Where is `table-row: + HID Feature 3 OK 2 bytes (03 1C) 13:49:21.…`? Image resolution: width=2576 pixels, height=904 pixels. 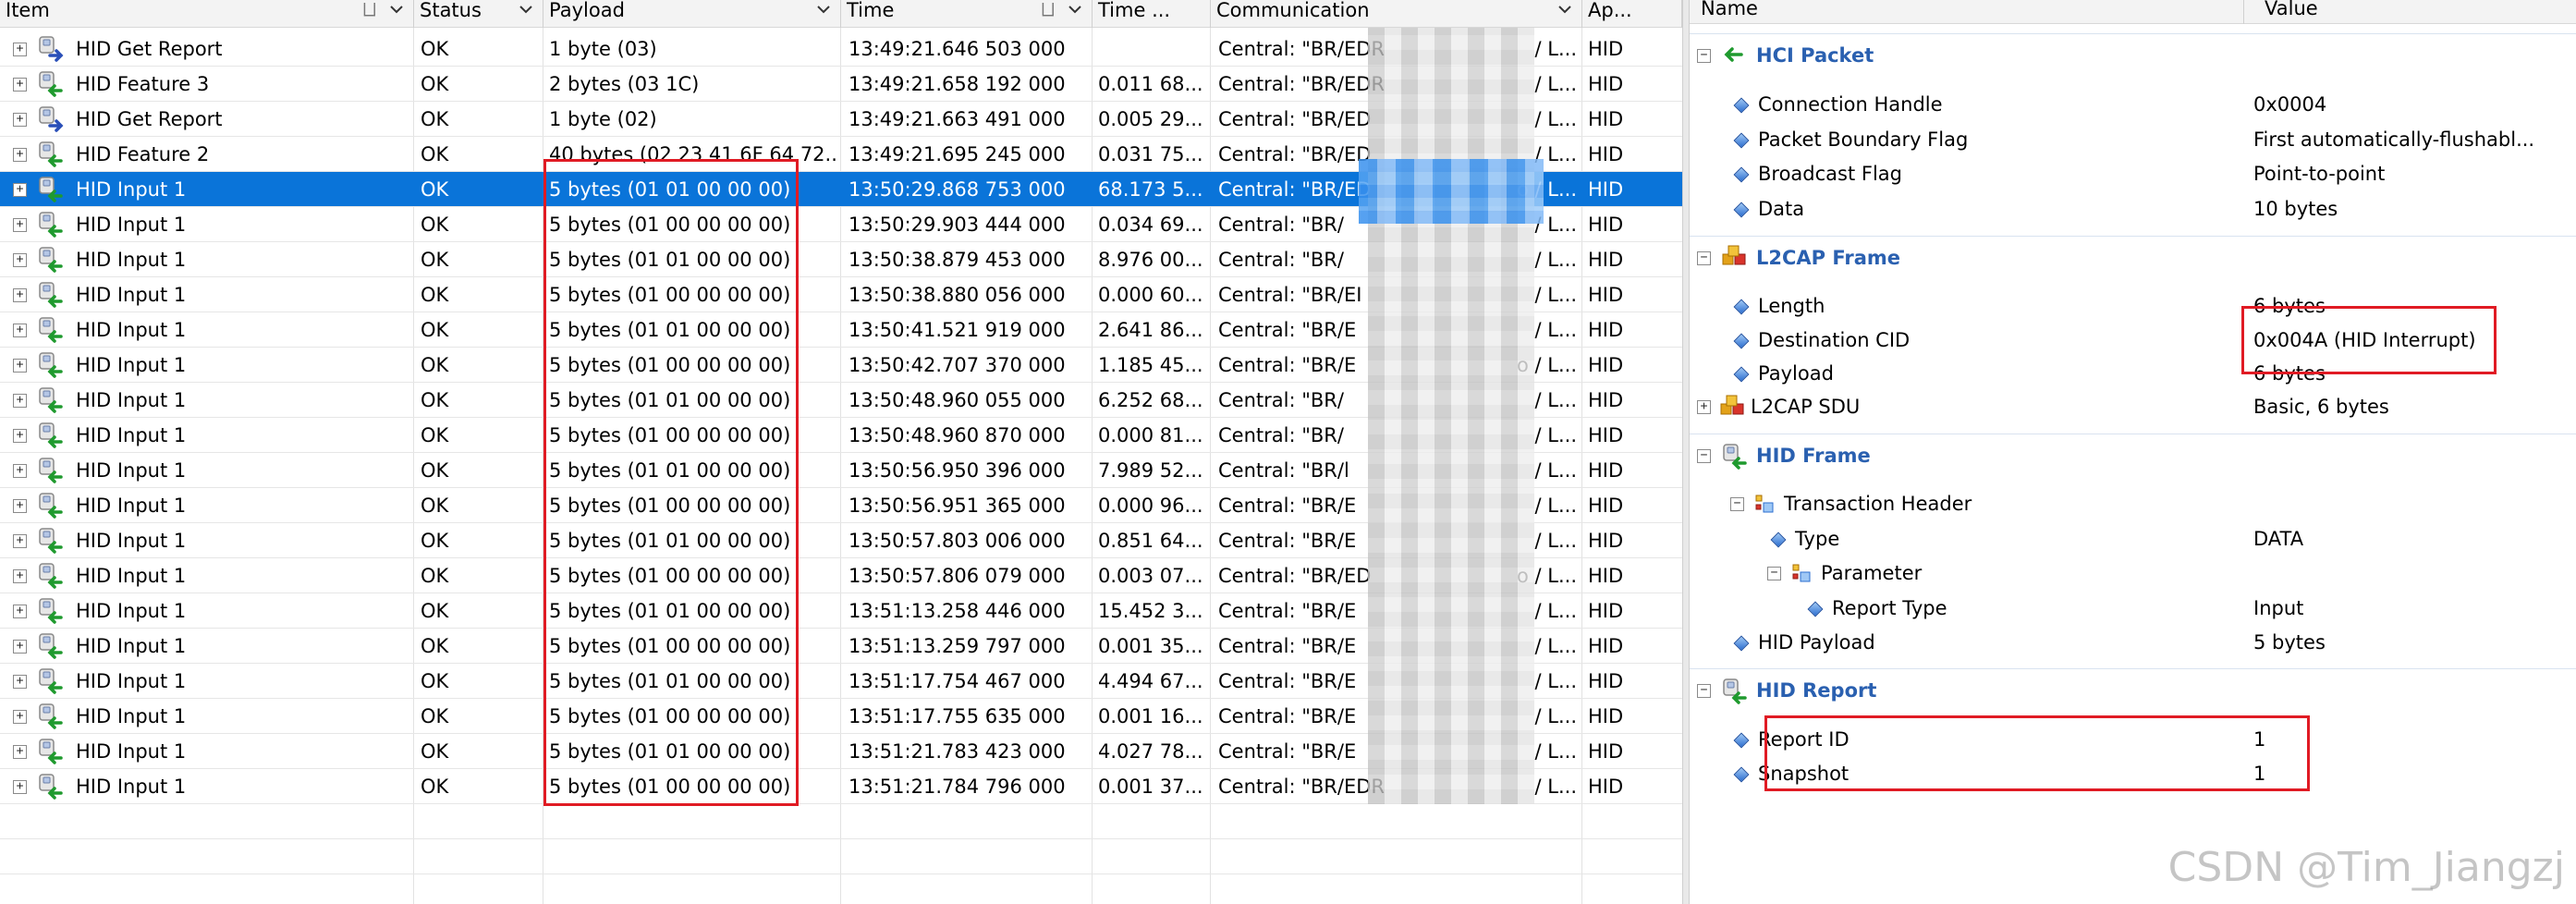
table-row: + HID Feature 3 OK 2 bytes (03 1C) 13:49:21.… is located at coordinates (841, 84).